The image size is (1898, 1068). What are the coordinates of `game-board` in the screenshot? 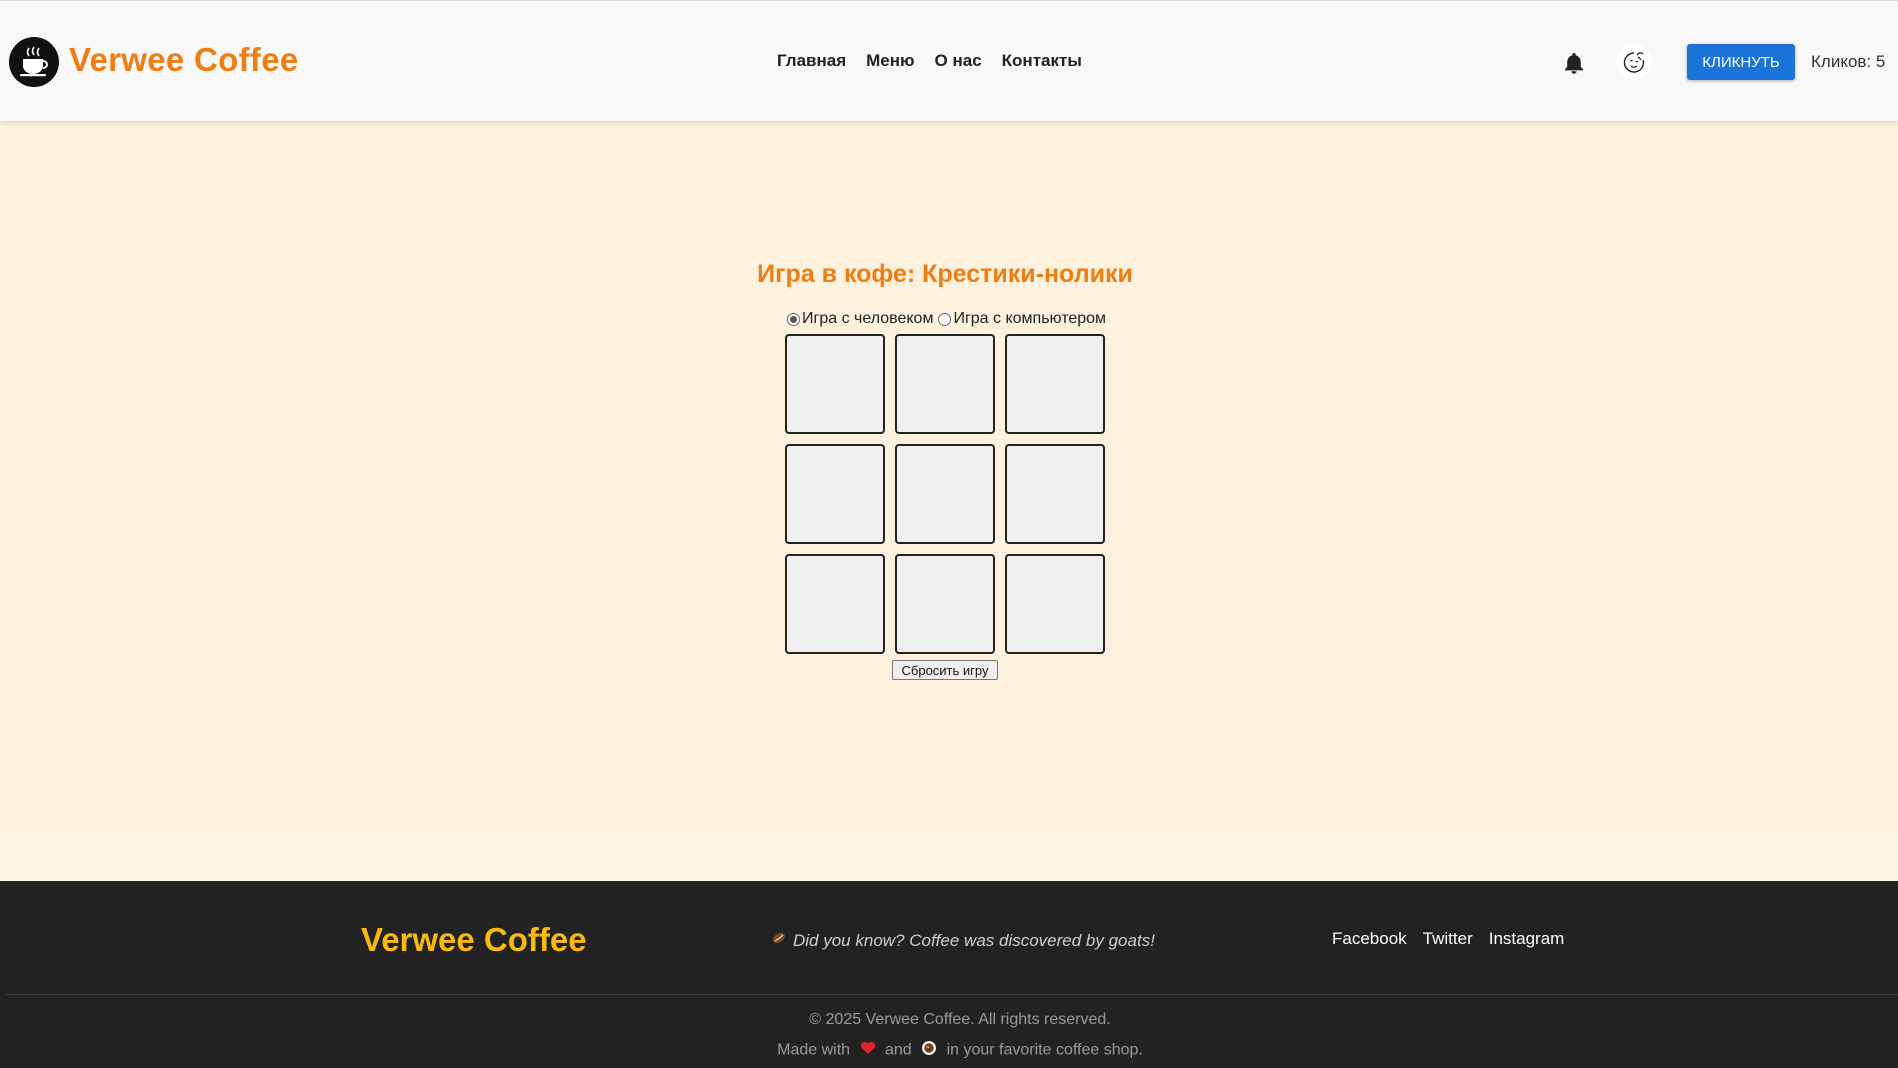 It's located at (945, 494).